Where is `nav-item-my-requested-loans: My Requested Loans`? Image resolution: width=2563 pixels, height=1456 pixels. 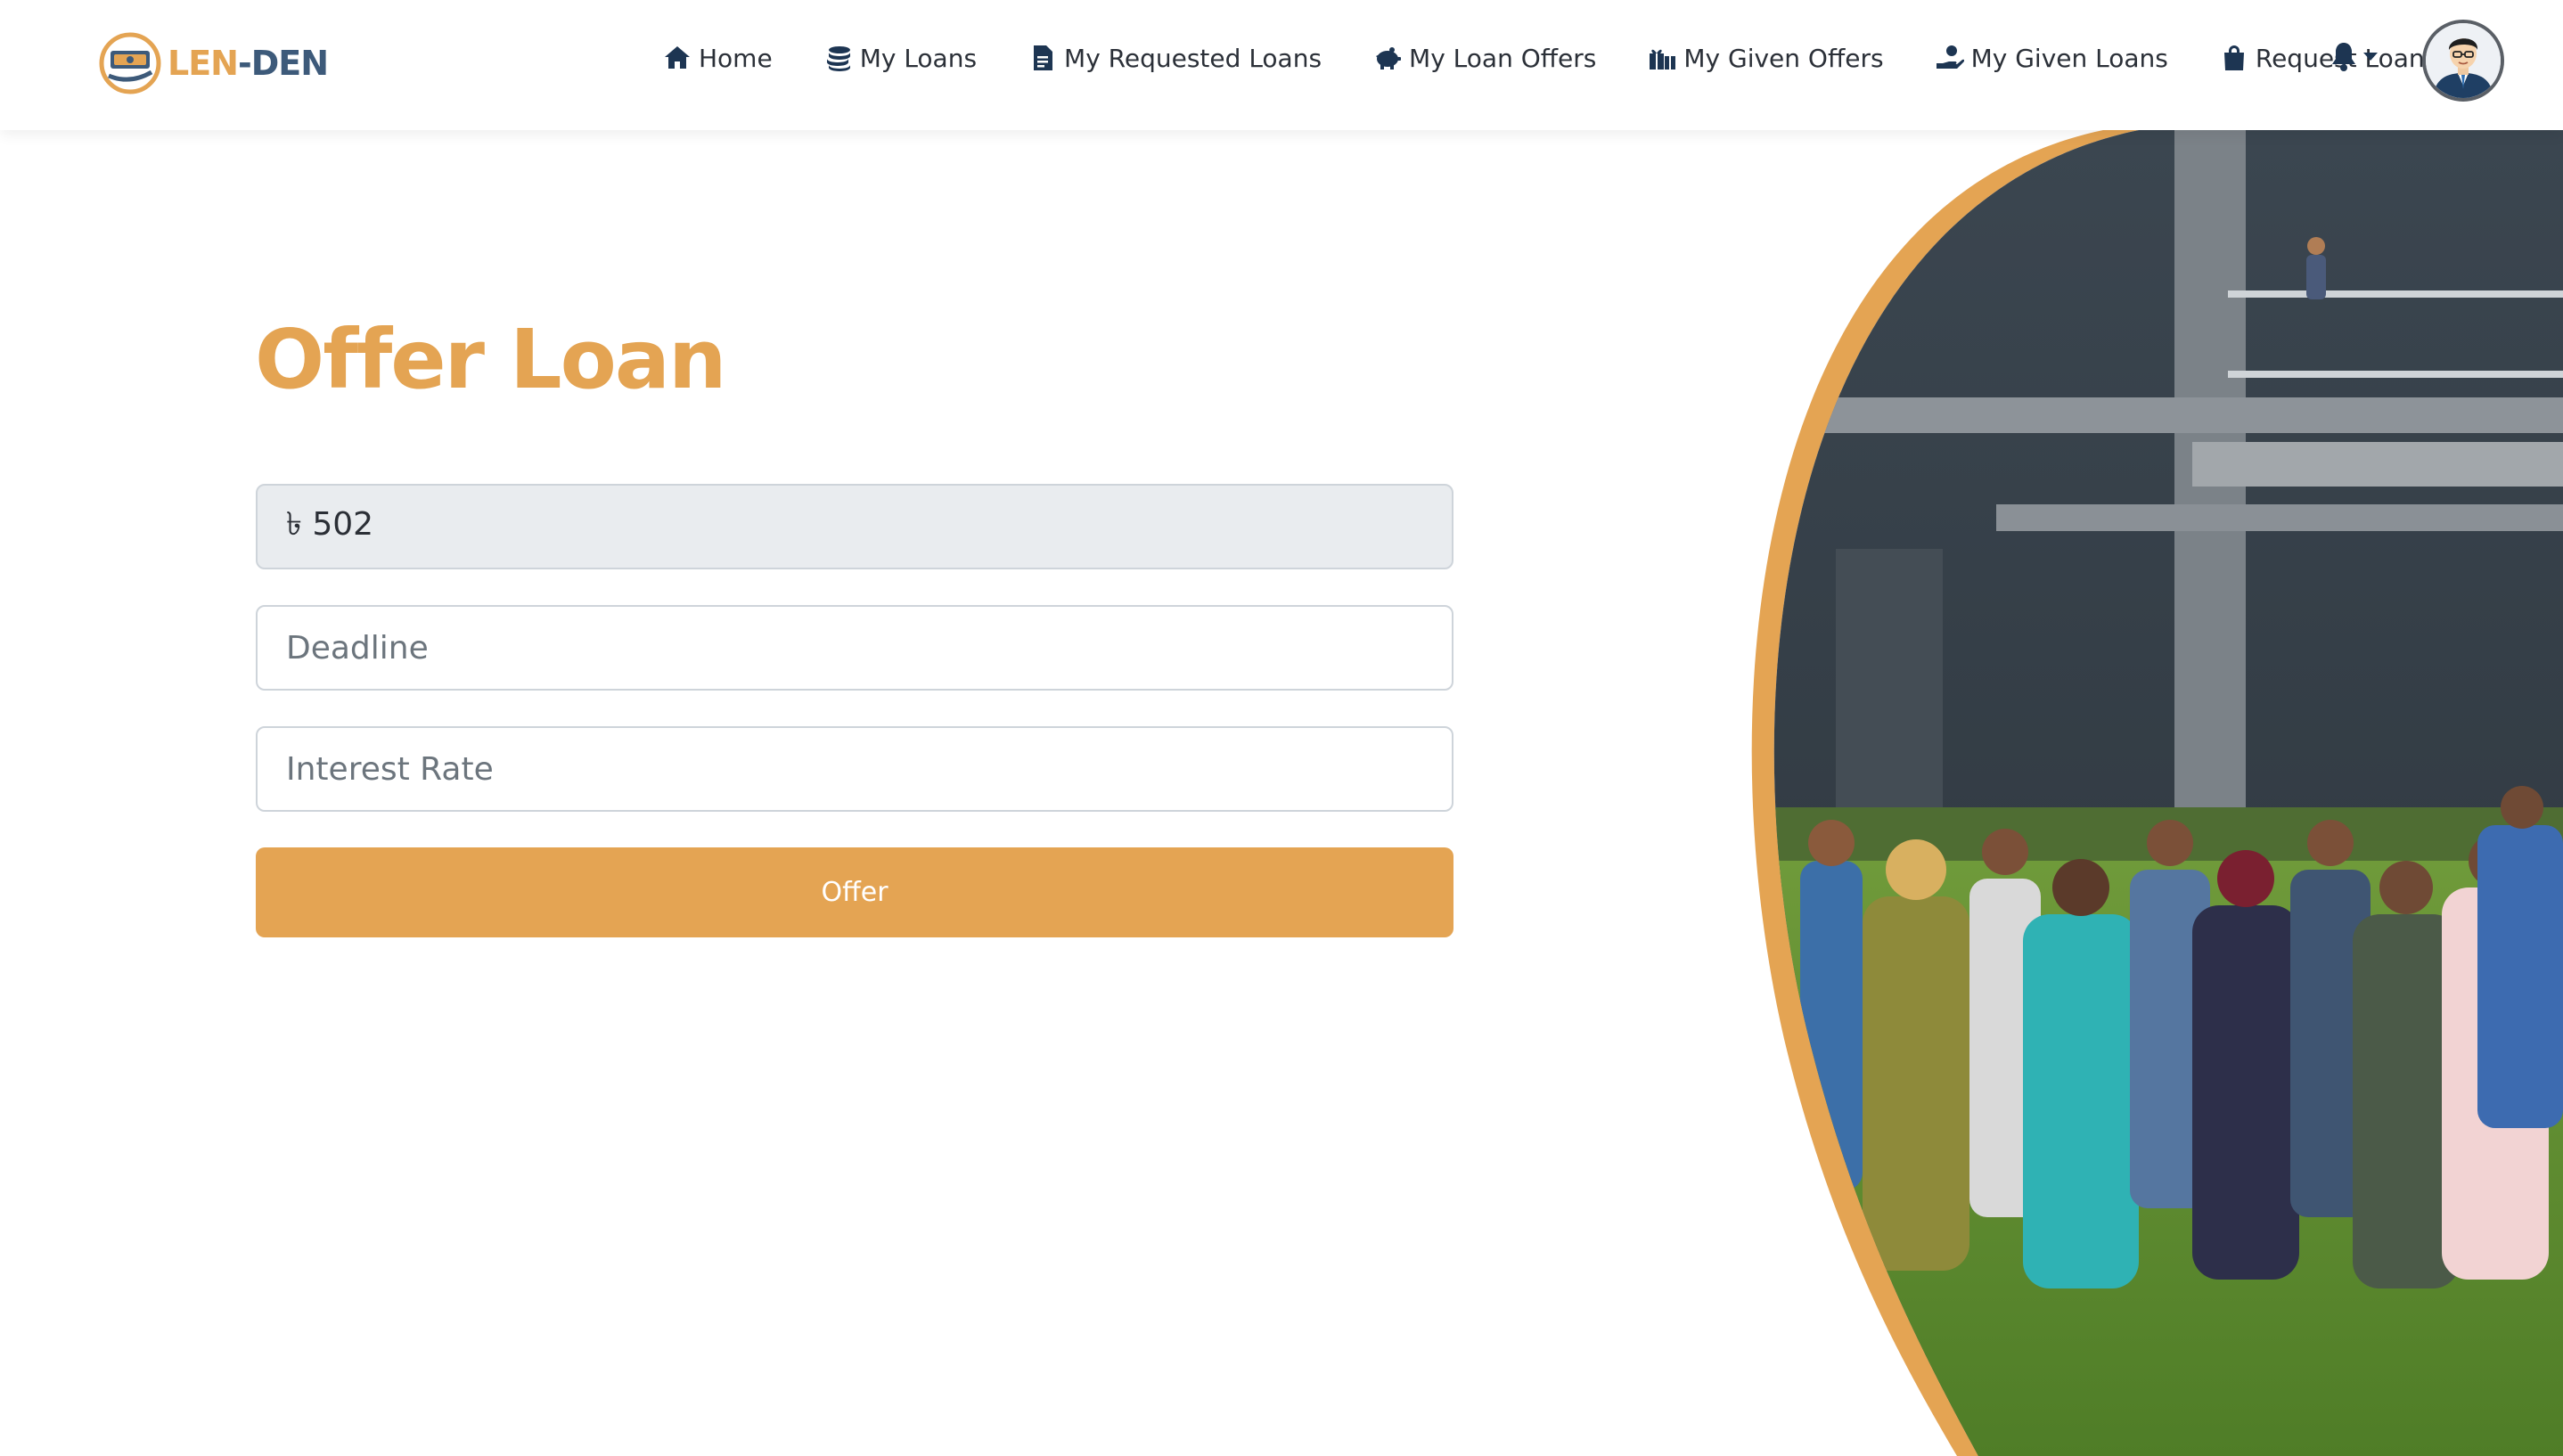
nav-item-my-requested-loans: My Requested Loans is located at coordinates (1175, 58).